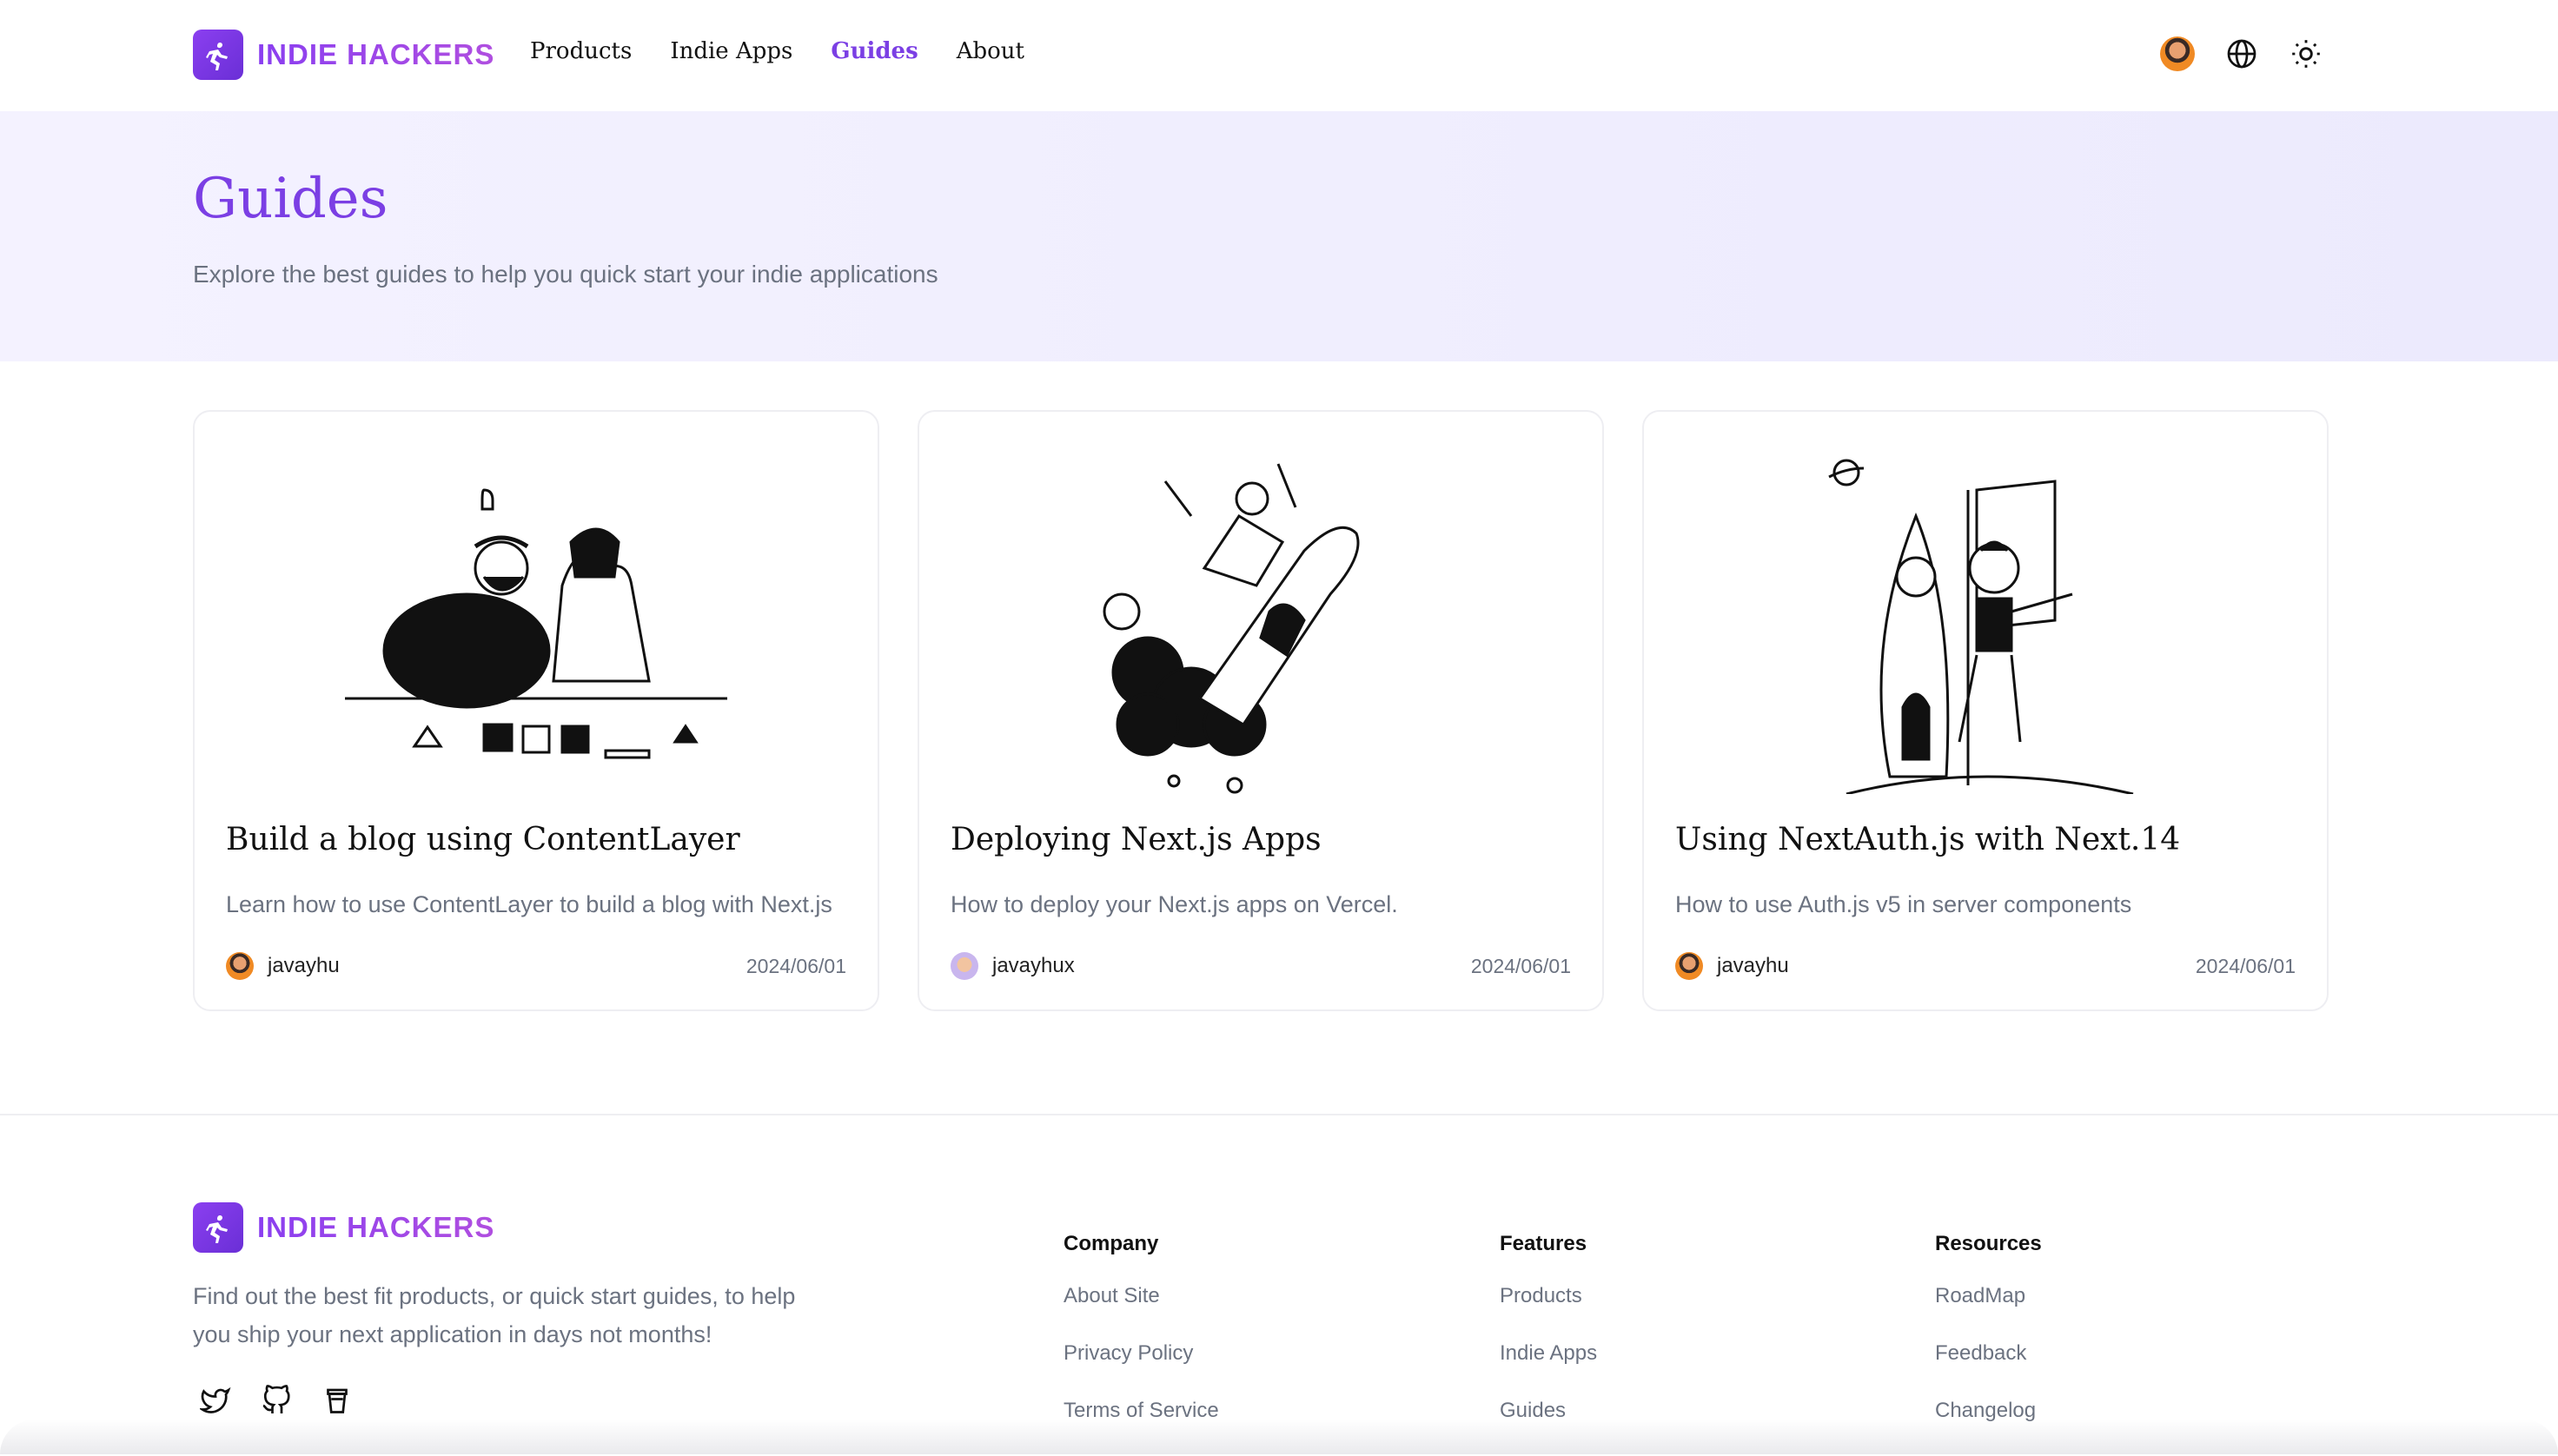 The image size is (2558, 1456). Describe the element at coordinates (1279, 1114) in the screenshot. I see `footer-divider` at that location.